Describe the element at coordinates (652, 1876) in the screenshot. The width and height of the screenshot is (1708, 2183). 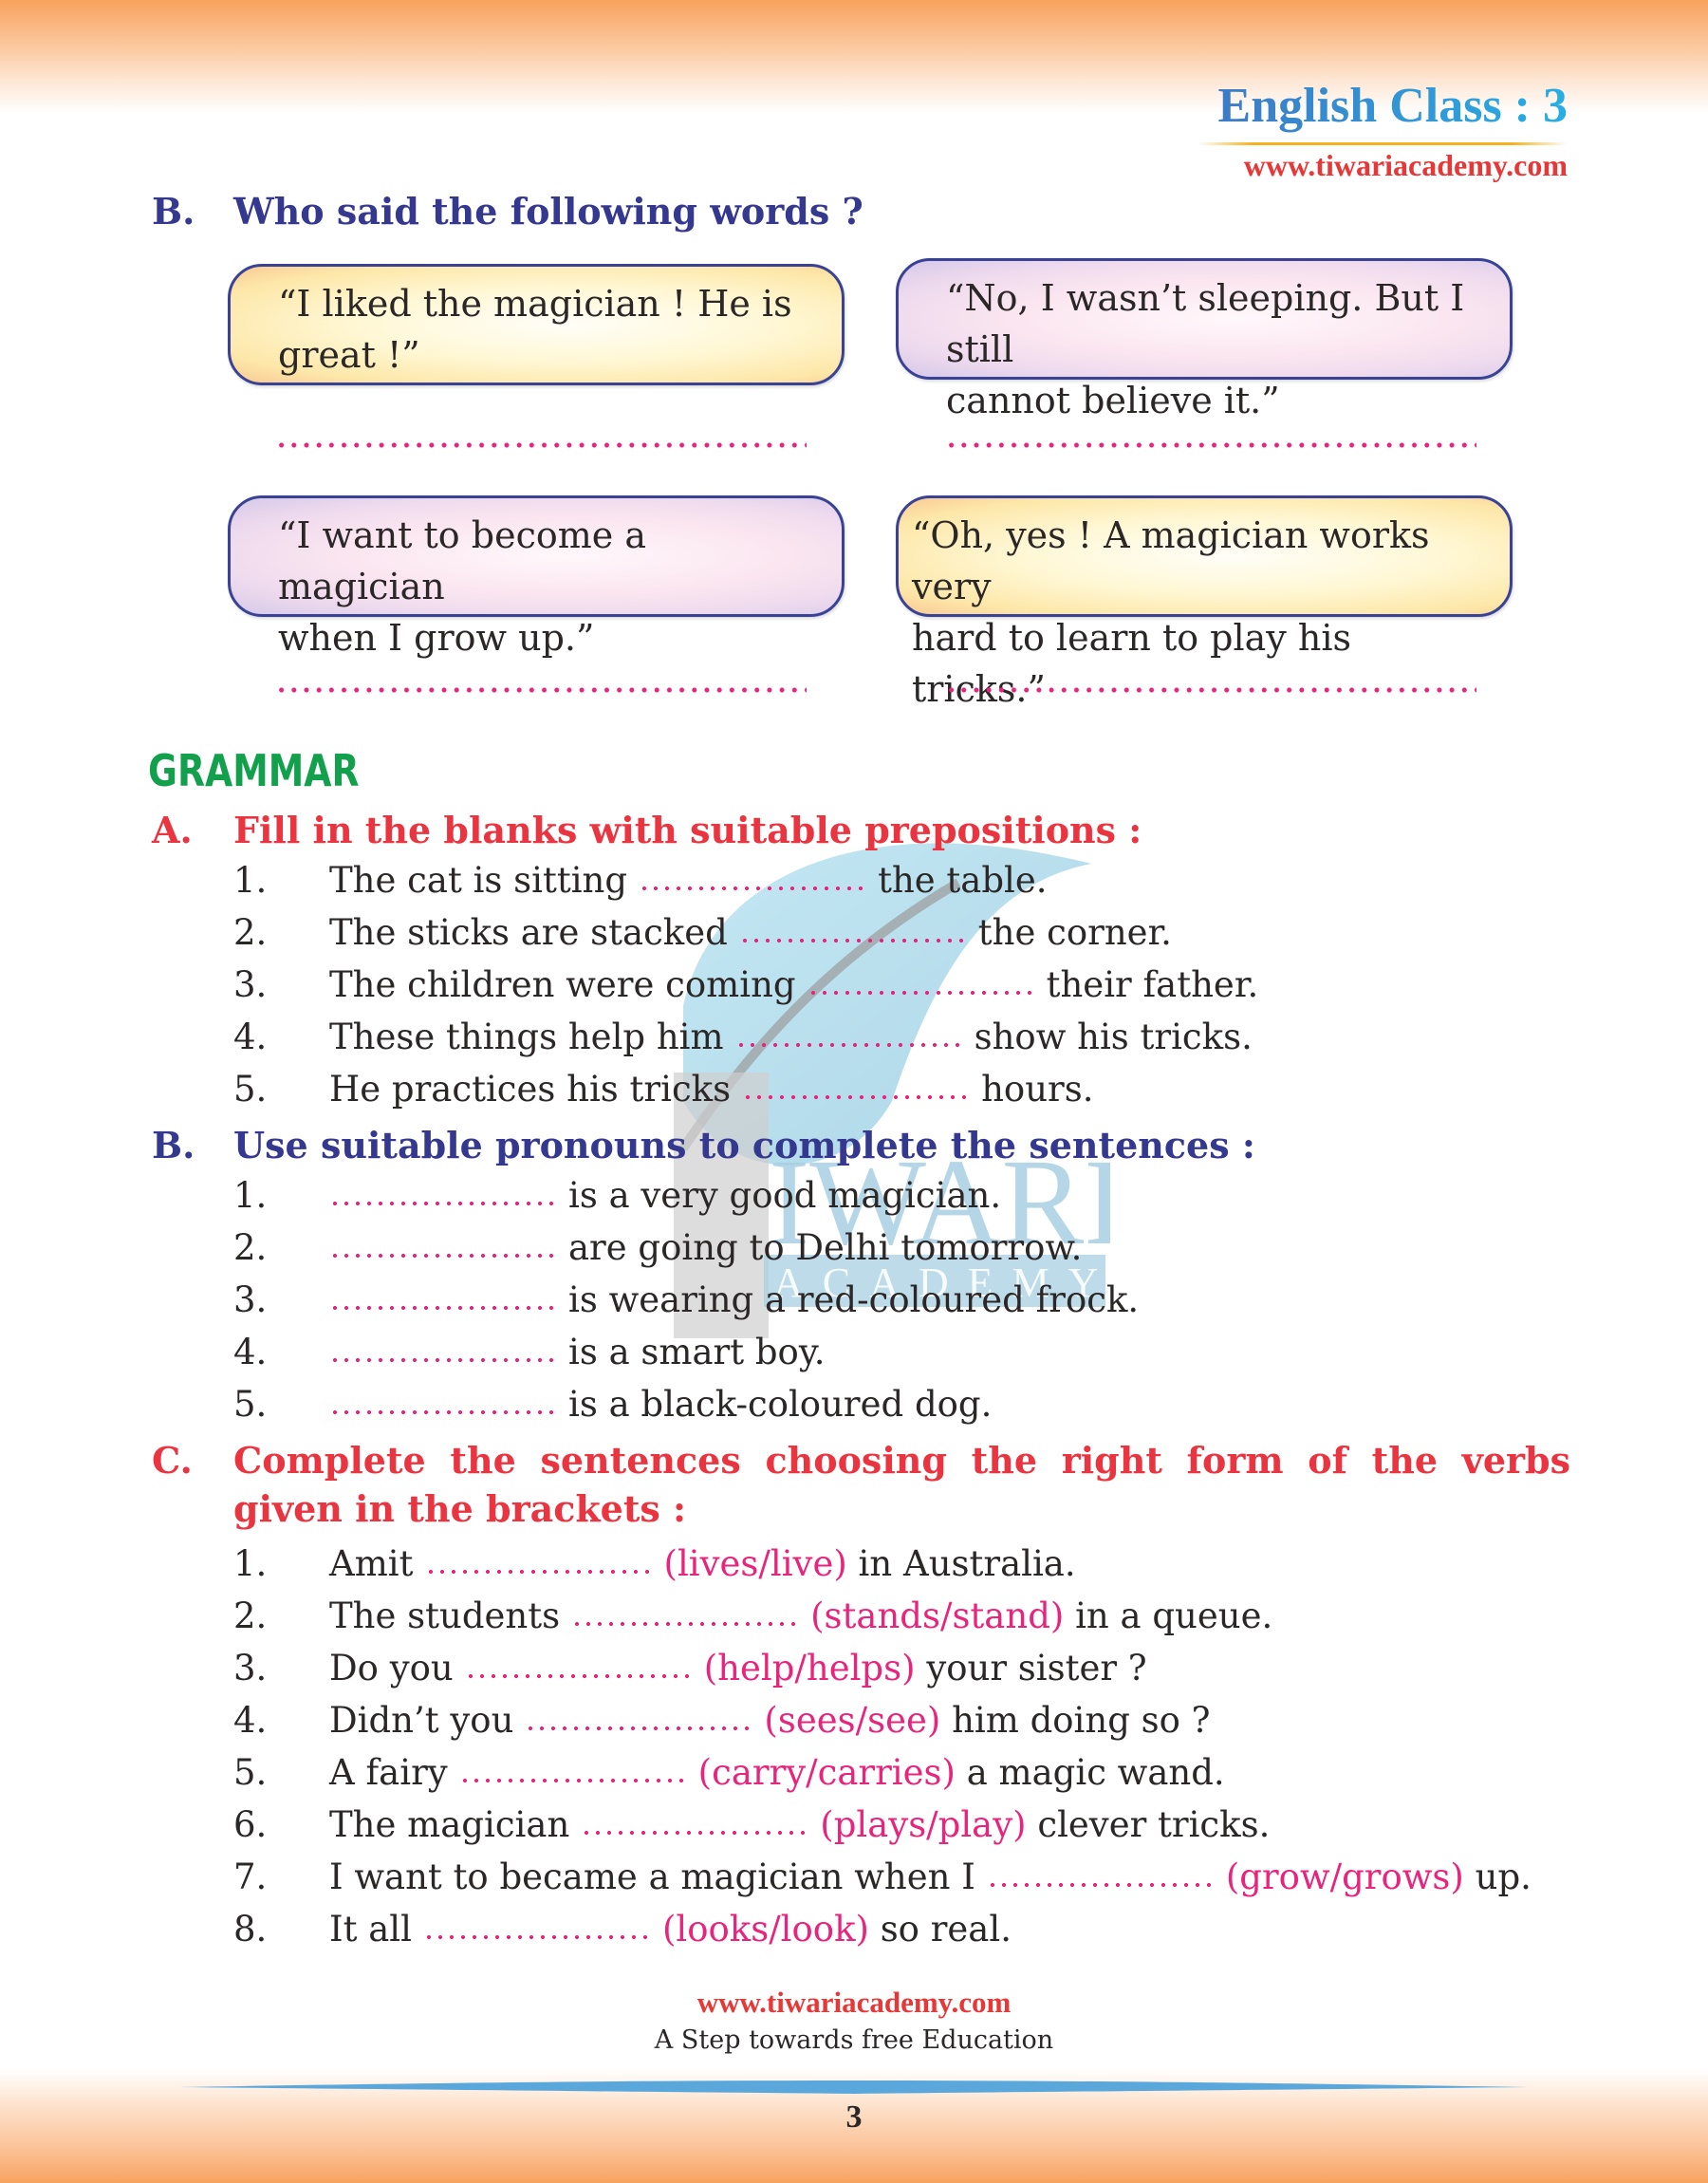
I see `item-text-before: I want to became a magician when I` at that location.